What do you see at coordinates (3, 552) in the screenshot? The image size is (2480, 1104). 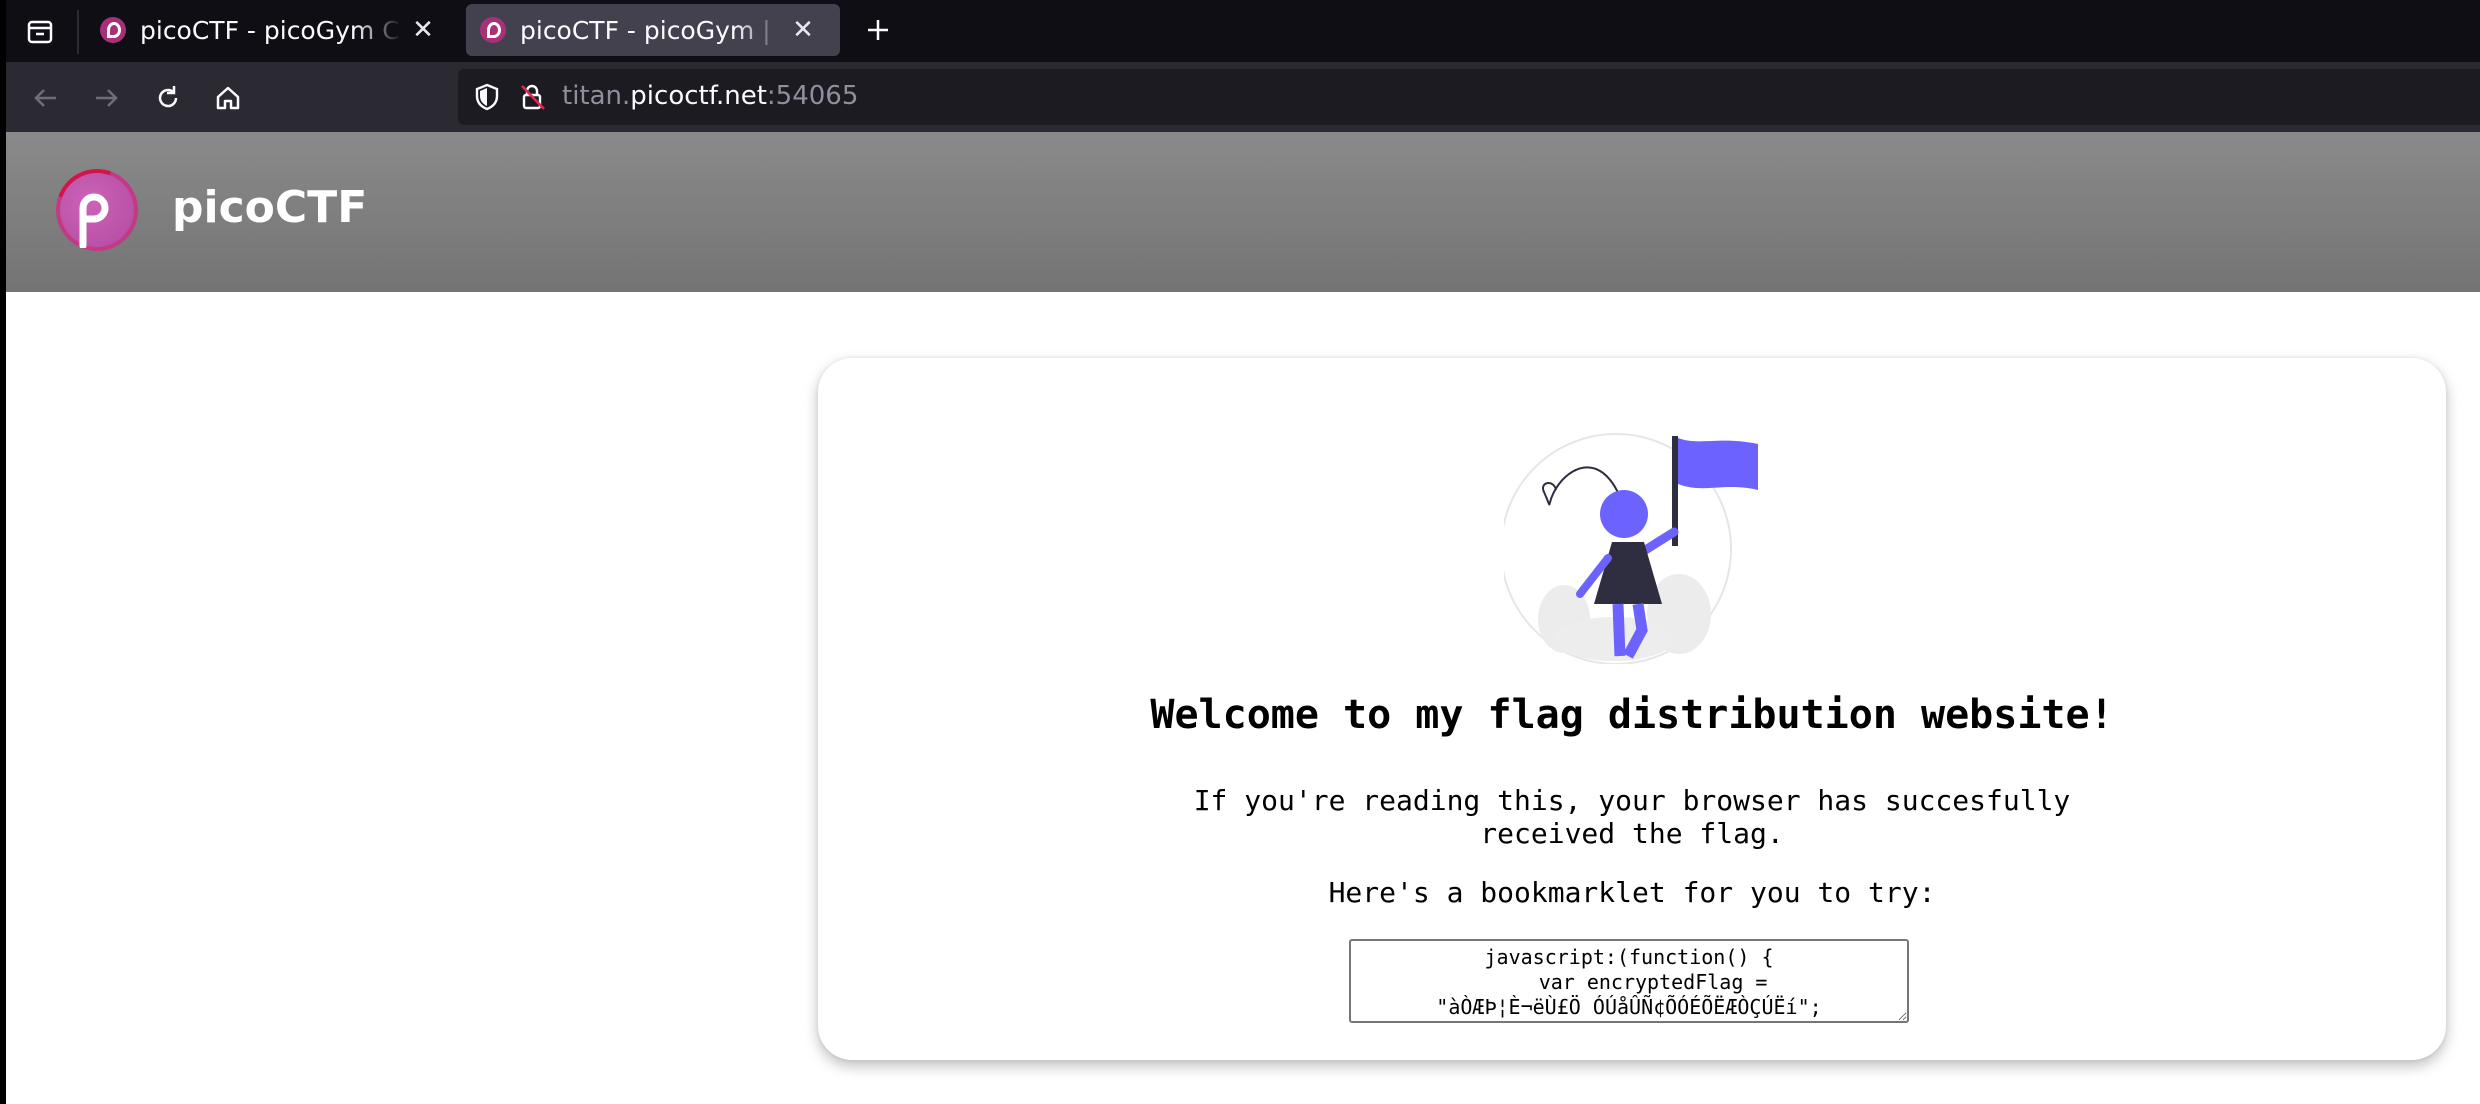 I see `window-edge` at bounding box center [3, 552].